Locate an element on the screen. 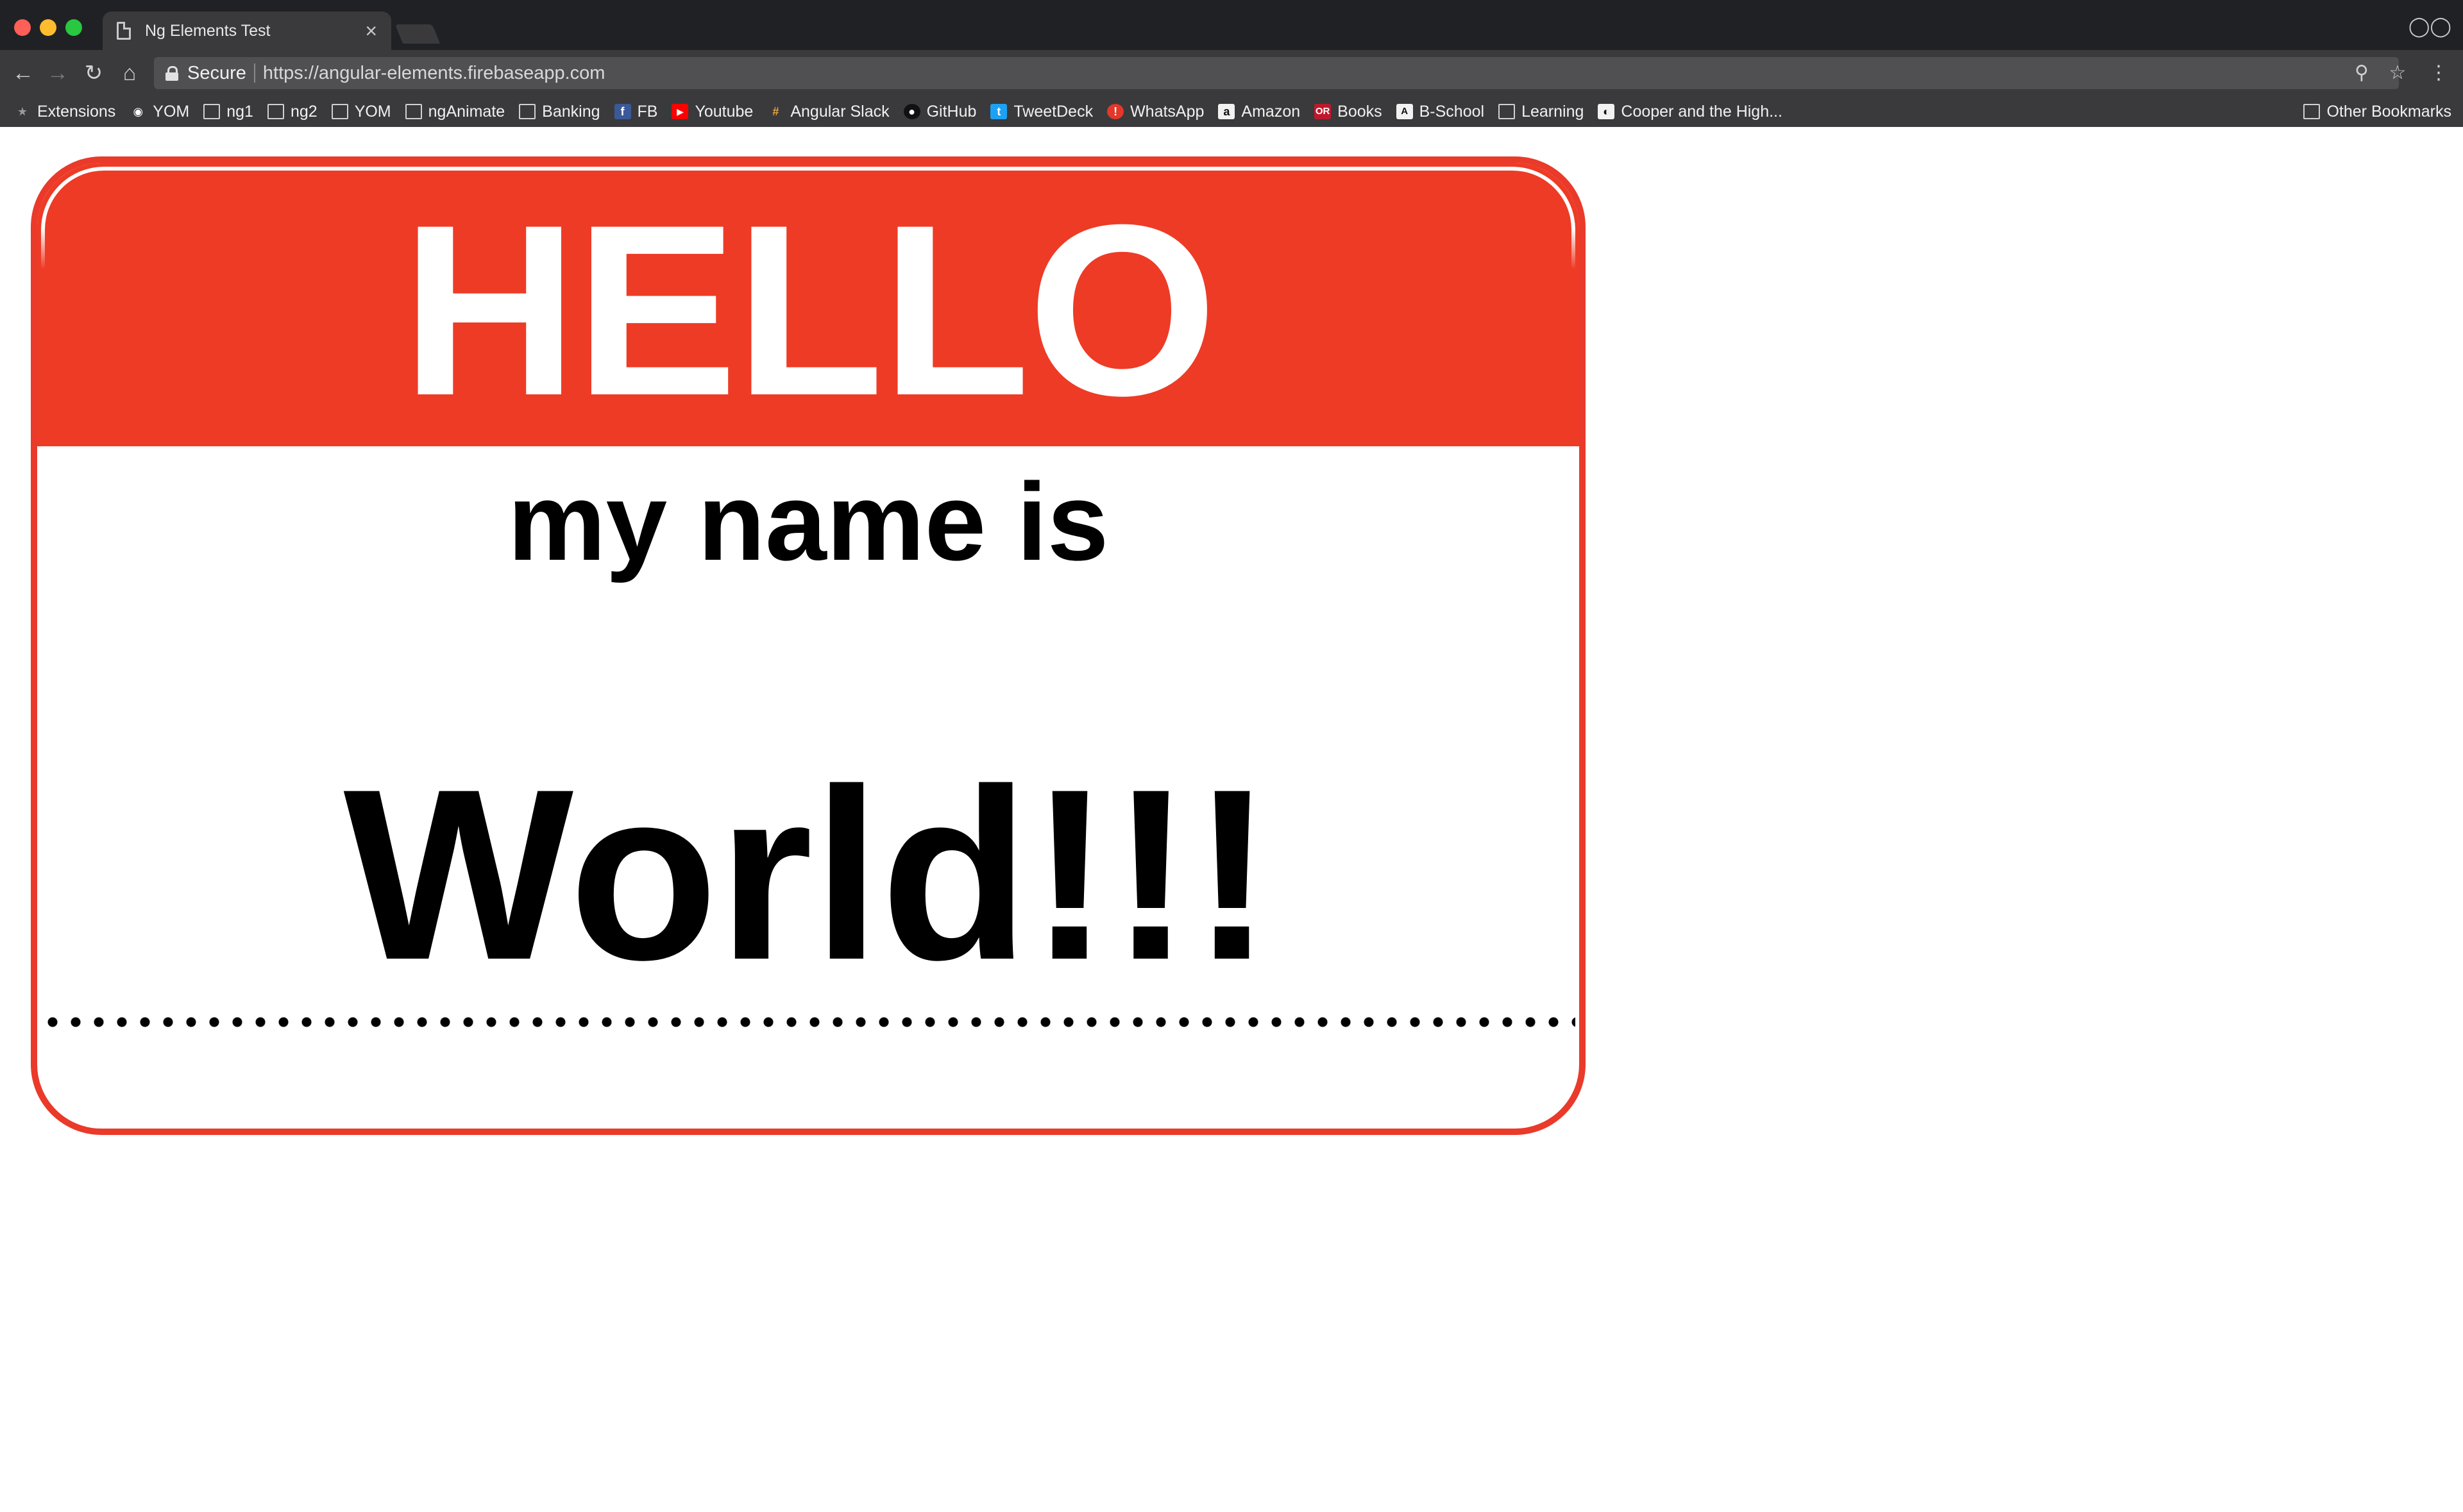 The image size is (2463, 1512). url-text: https://angular-elements.firebaseapp.com is located at coordinates (434, 73).